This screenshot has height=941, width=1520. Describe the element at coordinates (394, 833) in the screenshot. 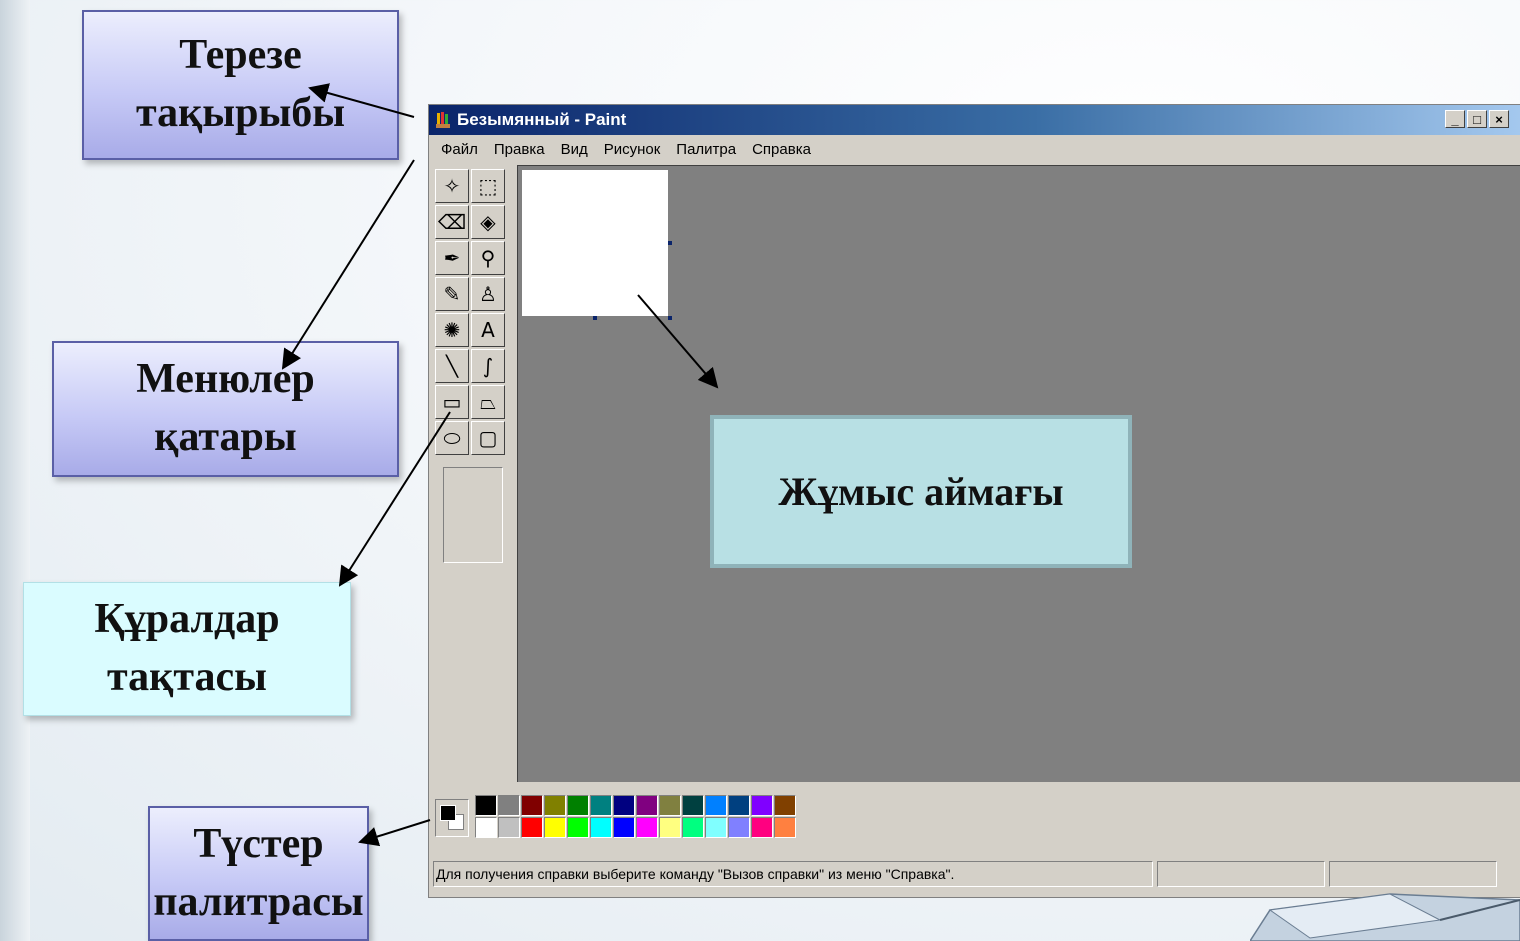

I see `arrow-palette` at that location.